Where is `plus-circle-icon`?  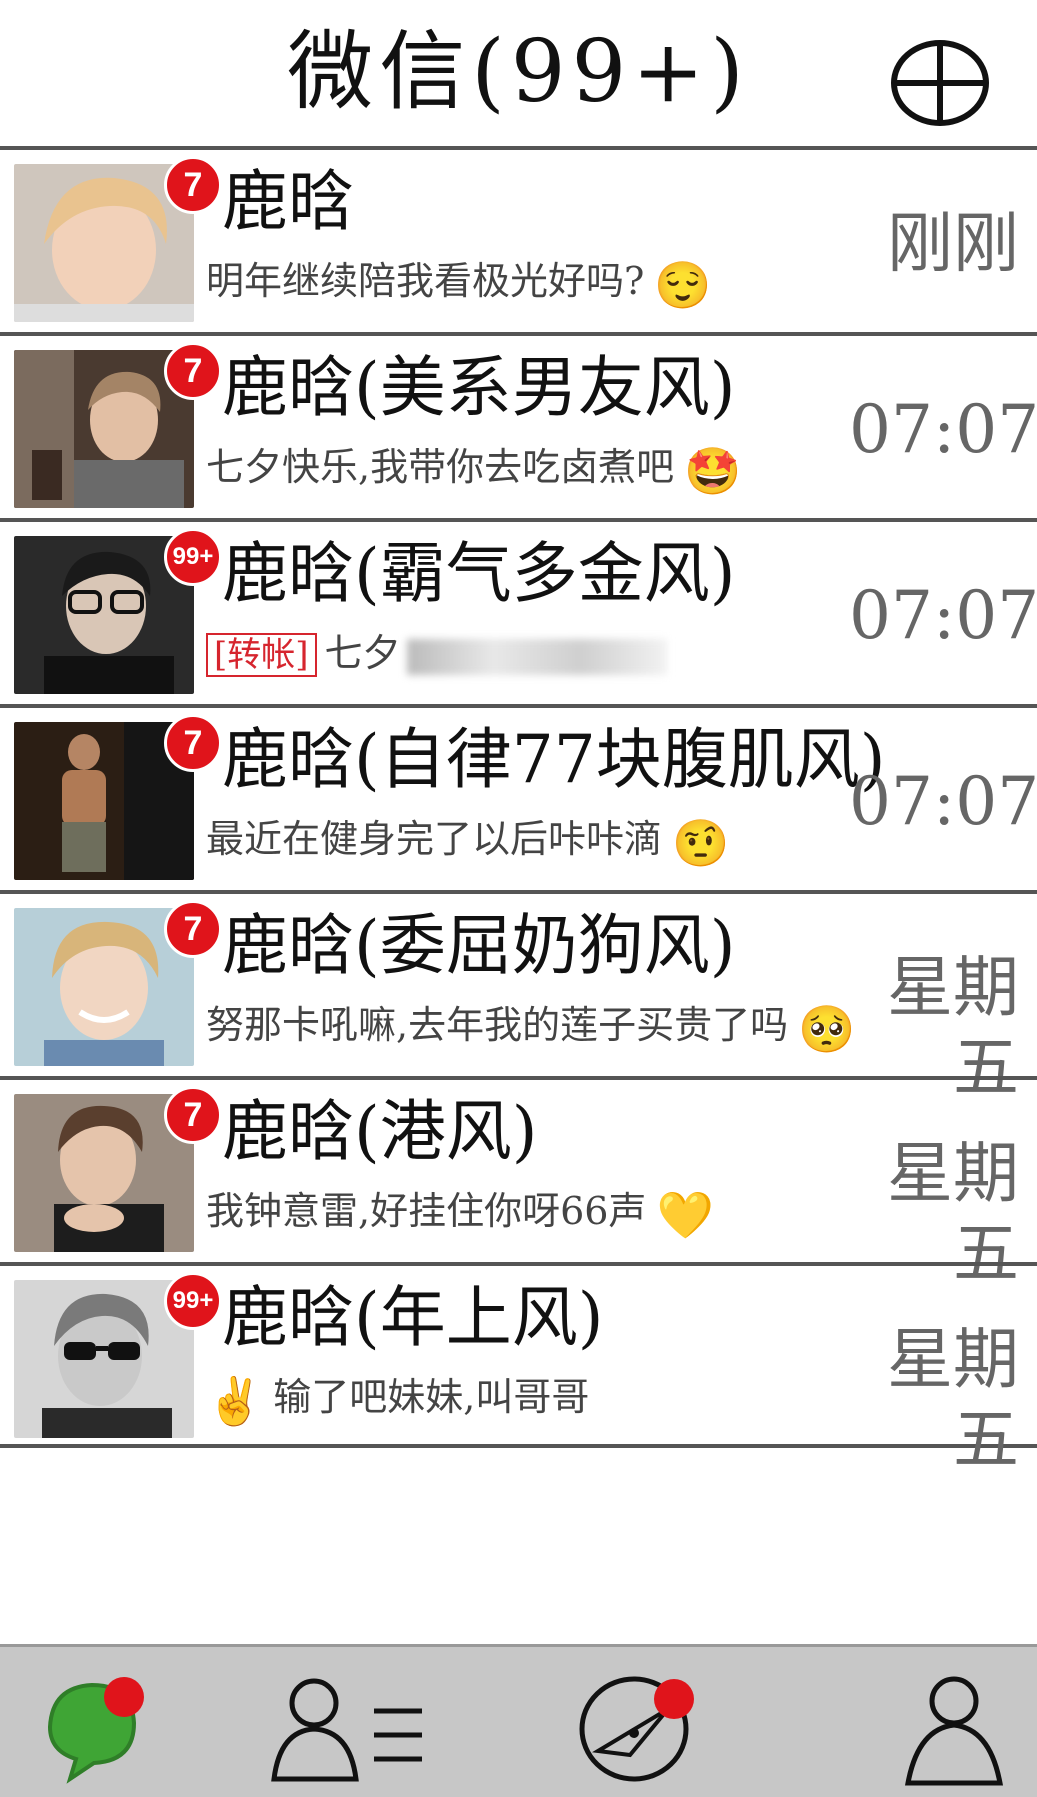
plus-circle-icon is located at coordinates (940, 83).